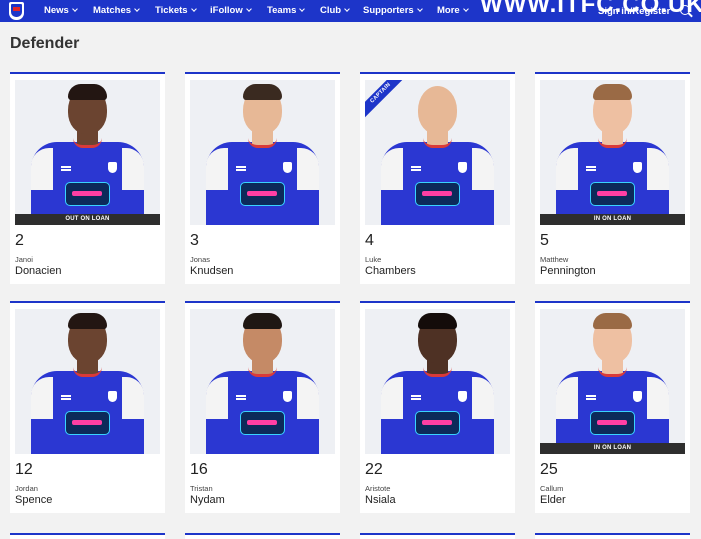 The height and width of the screenshot is (539, 701). I want to click on player-card: IN ON LOAN 25 Callum Elder, so click(612, 407).